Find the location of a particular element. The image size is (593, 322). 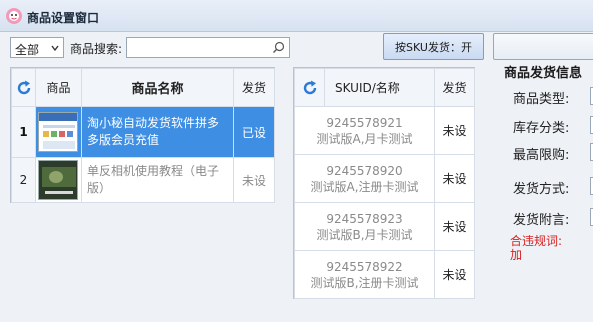

ship-info-title: 商品发货信息 is located at coordinates (543, 73).